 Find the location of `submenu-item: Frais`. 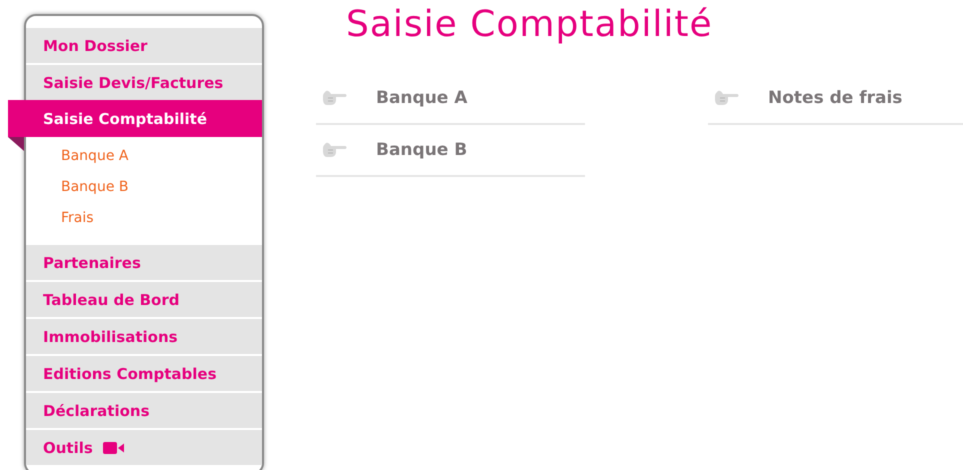

submenu-item: Frais is located at coordinates (144, 217).